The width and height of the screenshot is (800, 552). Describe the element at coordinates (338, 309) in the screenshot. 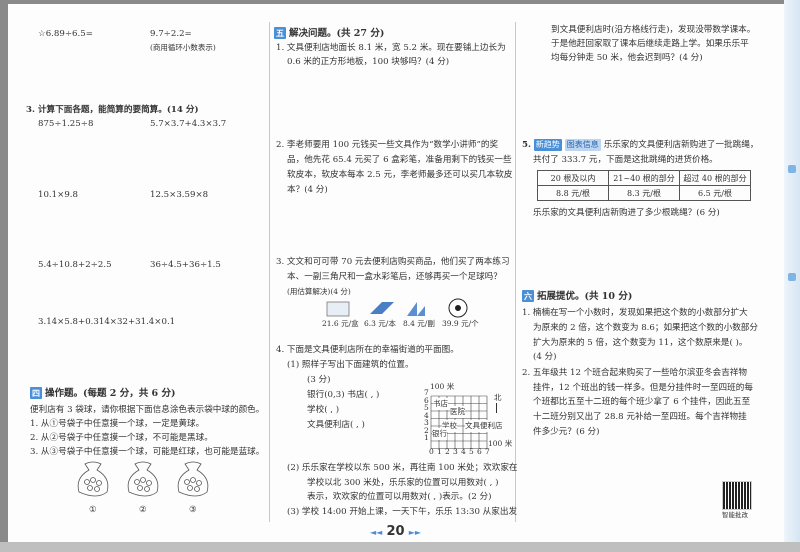

I see `watercolor-box-icon` at that location.